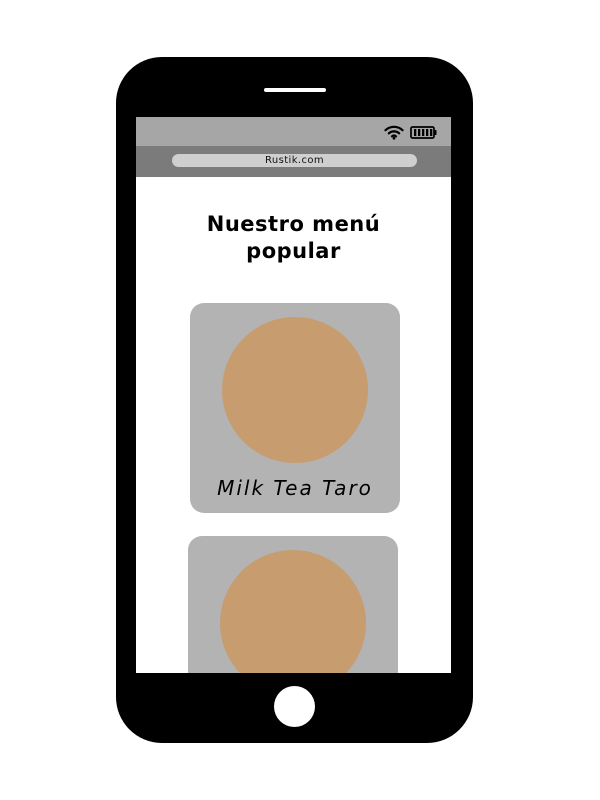 This screenshot has width=600, height=800. I want to click on browser-address-bar: Rustik.com, so click(293, 161).